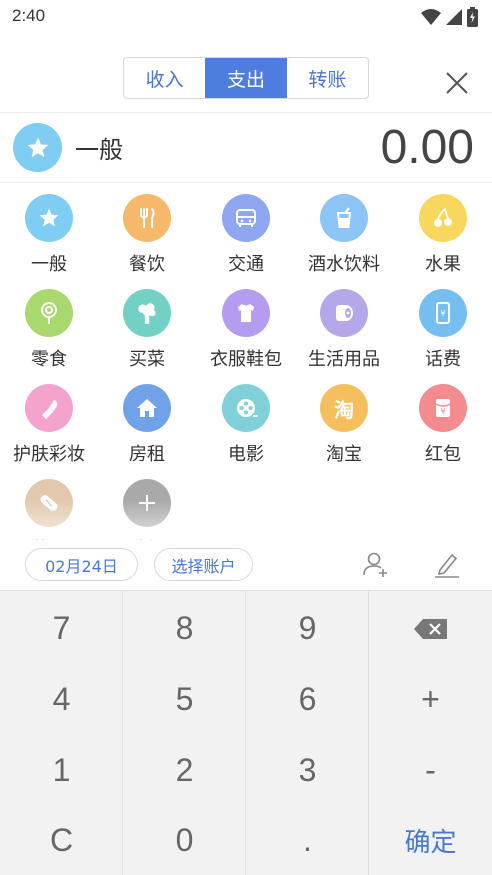  What do you see at coordinates (184, 699) in the screenshot?
I see `key-5: 5` at bounding box center [184, 699].